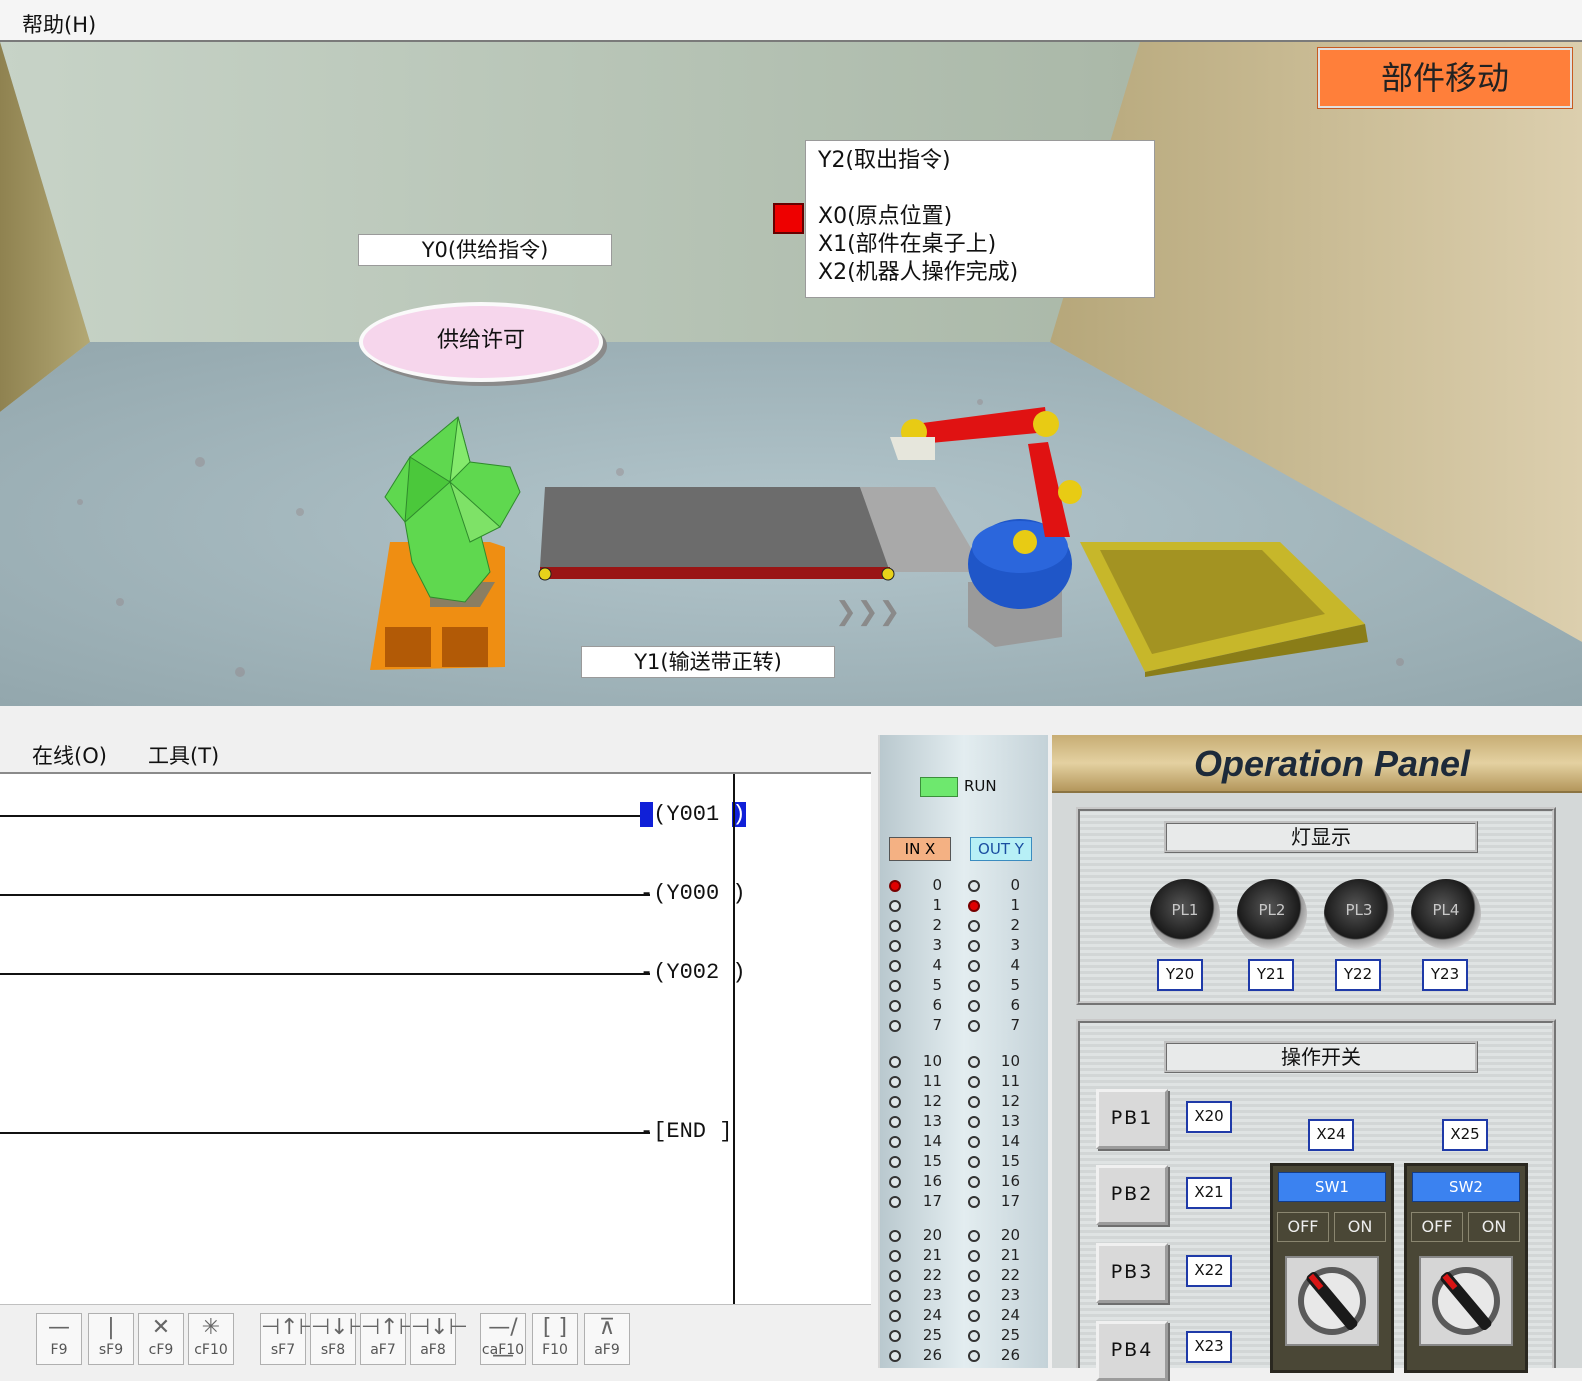 This screenshot has height=1381, width=1582. I want to click on top-menu-bar: 帮助(H), so click(791, 21).